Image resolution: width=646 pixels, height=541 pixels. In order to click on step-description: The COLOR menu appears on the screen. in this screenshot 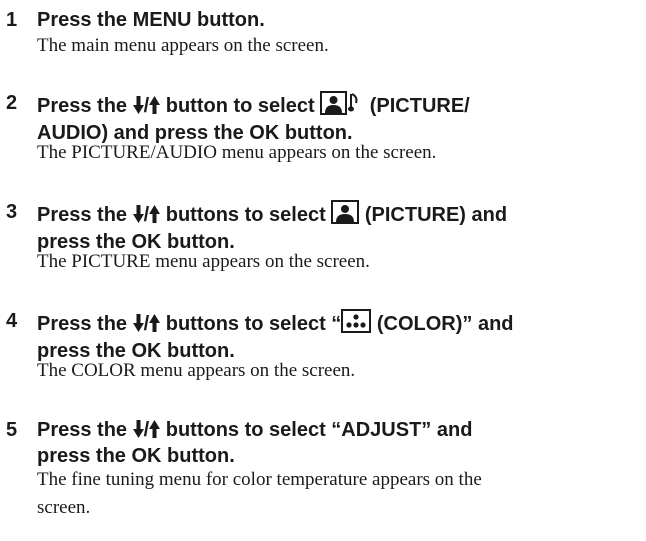, I will do `click(196, 370)`.